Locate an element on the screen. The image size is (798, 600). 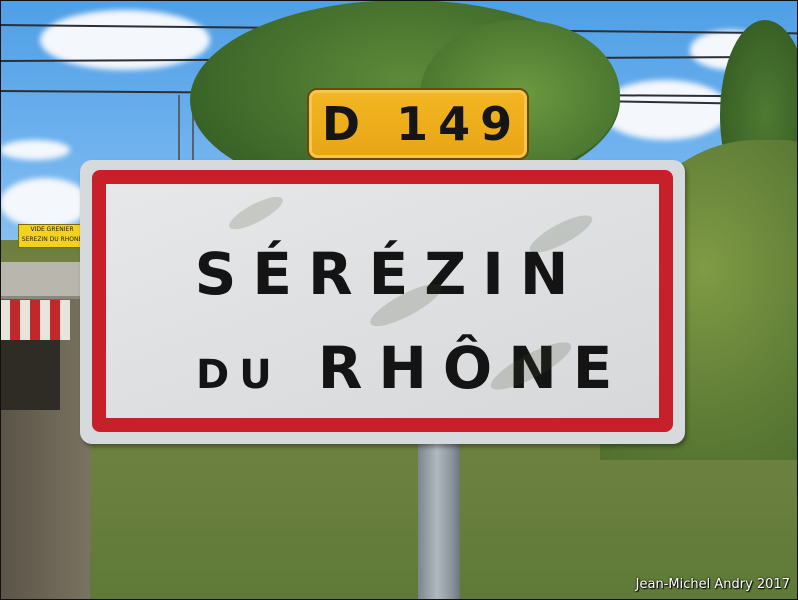
banner-line1: VIDE GRENIER is located at coordinates (52, 229).